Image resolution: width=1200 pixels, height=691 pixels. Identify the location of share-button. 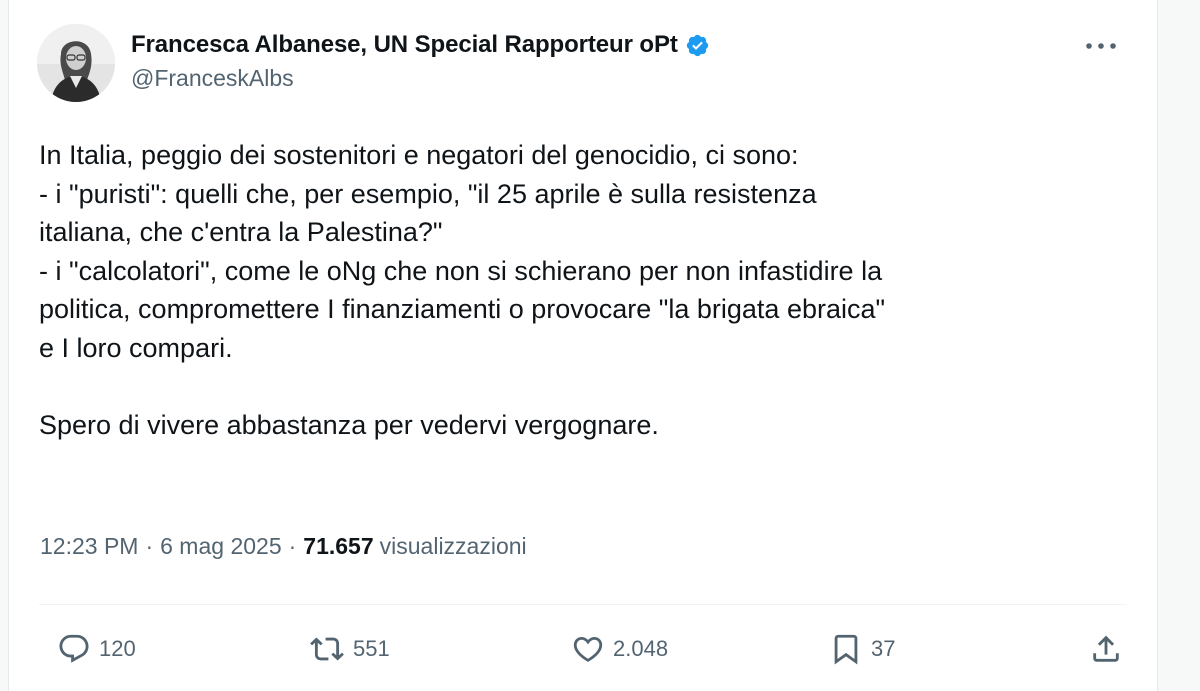
(1106, 649).